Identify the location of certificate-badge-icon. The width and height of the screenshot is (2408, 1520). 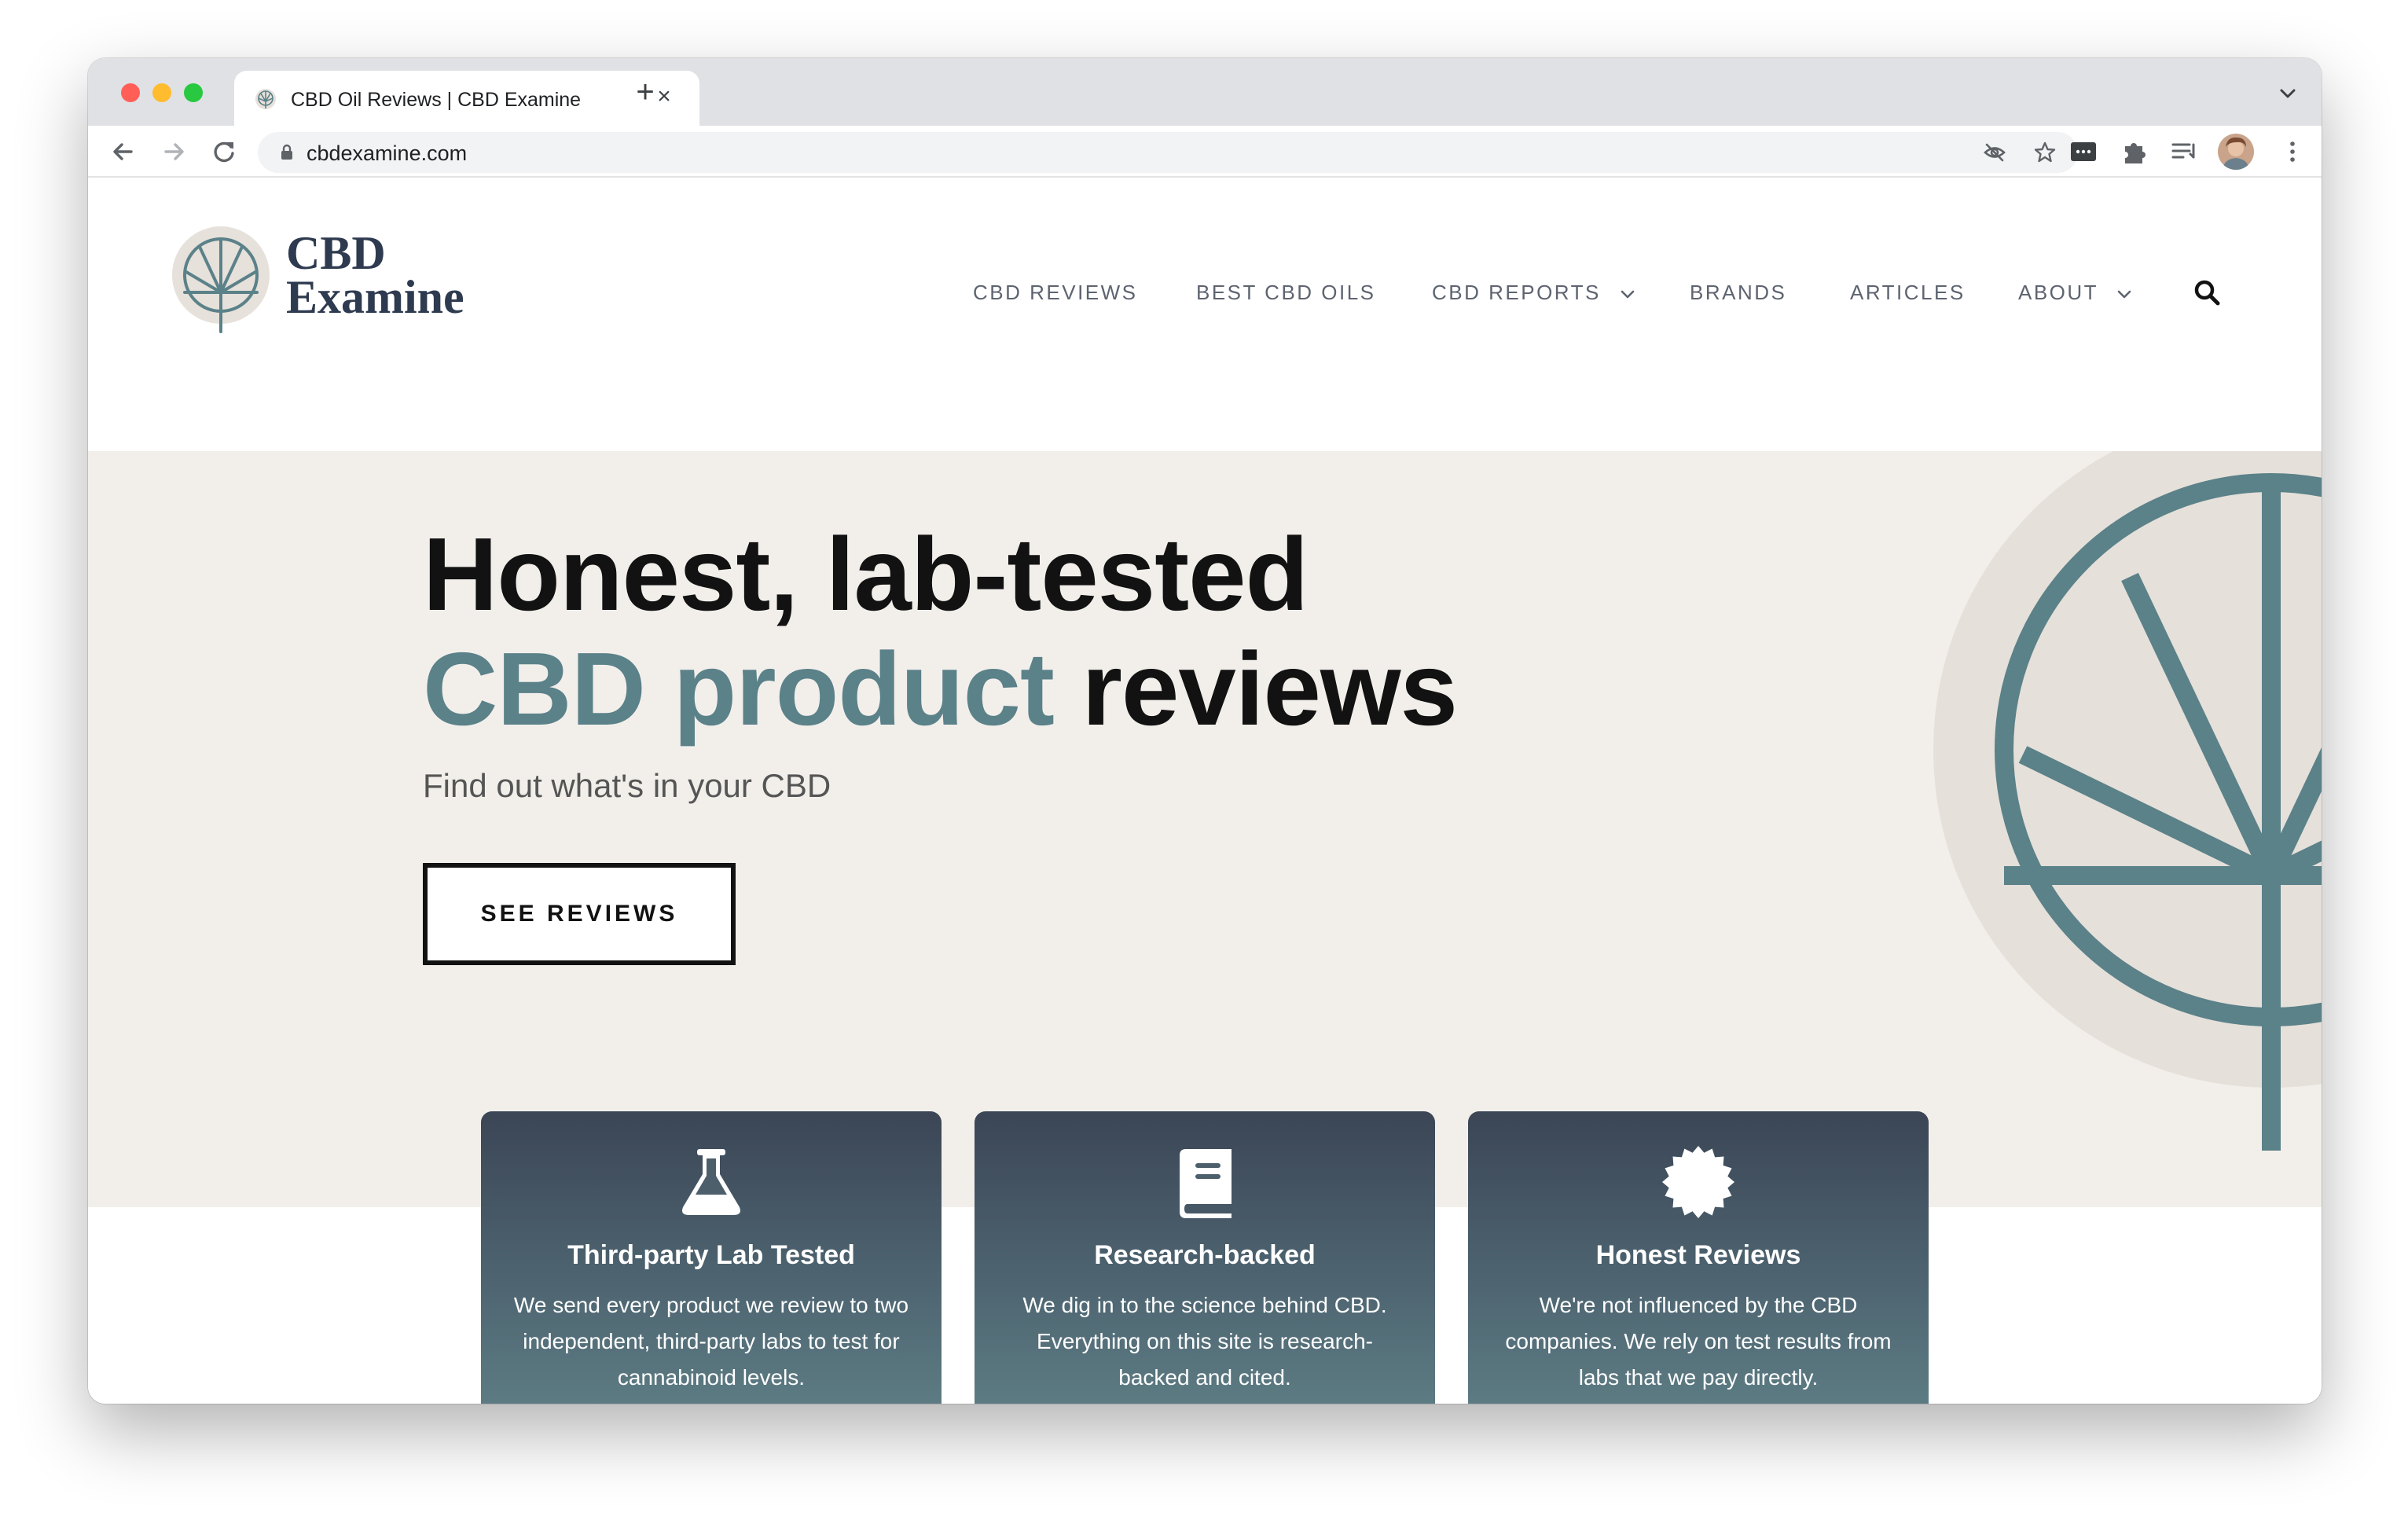
(1698, 1182).